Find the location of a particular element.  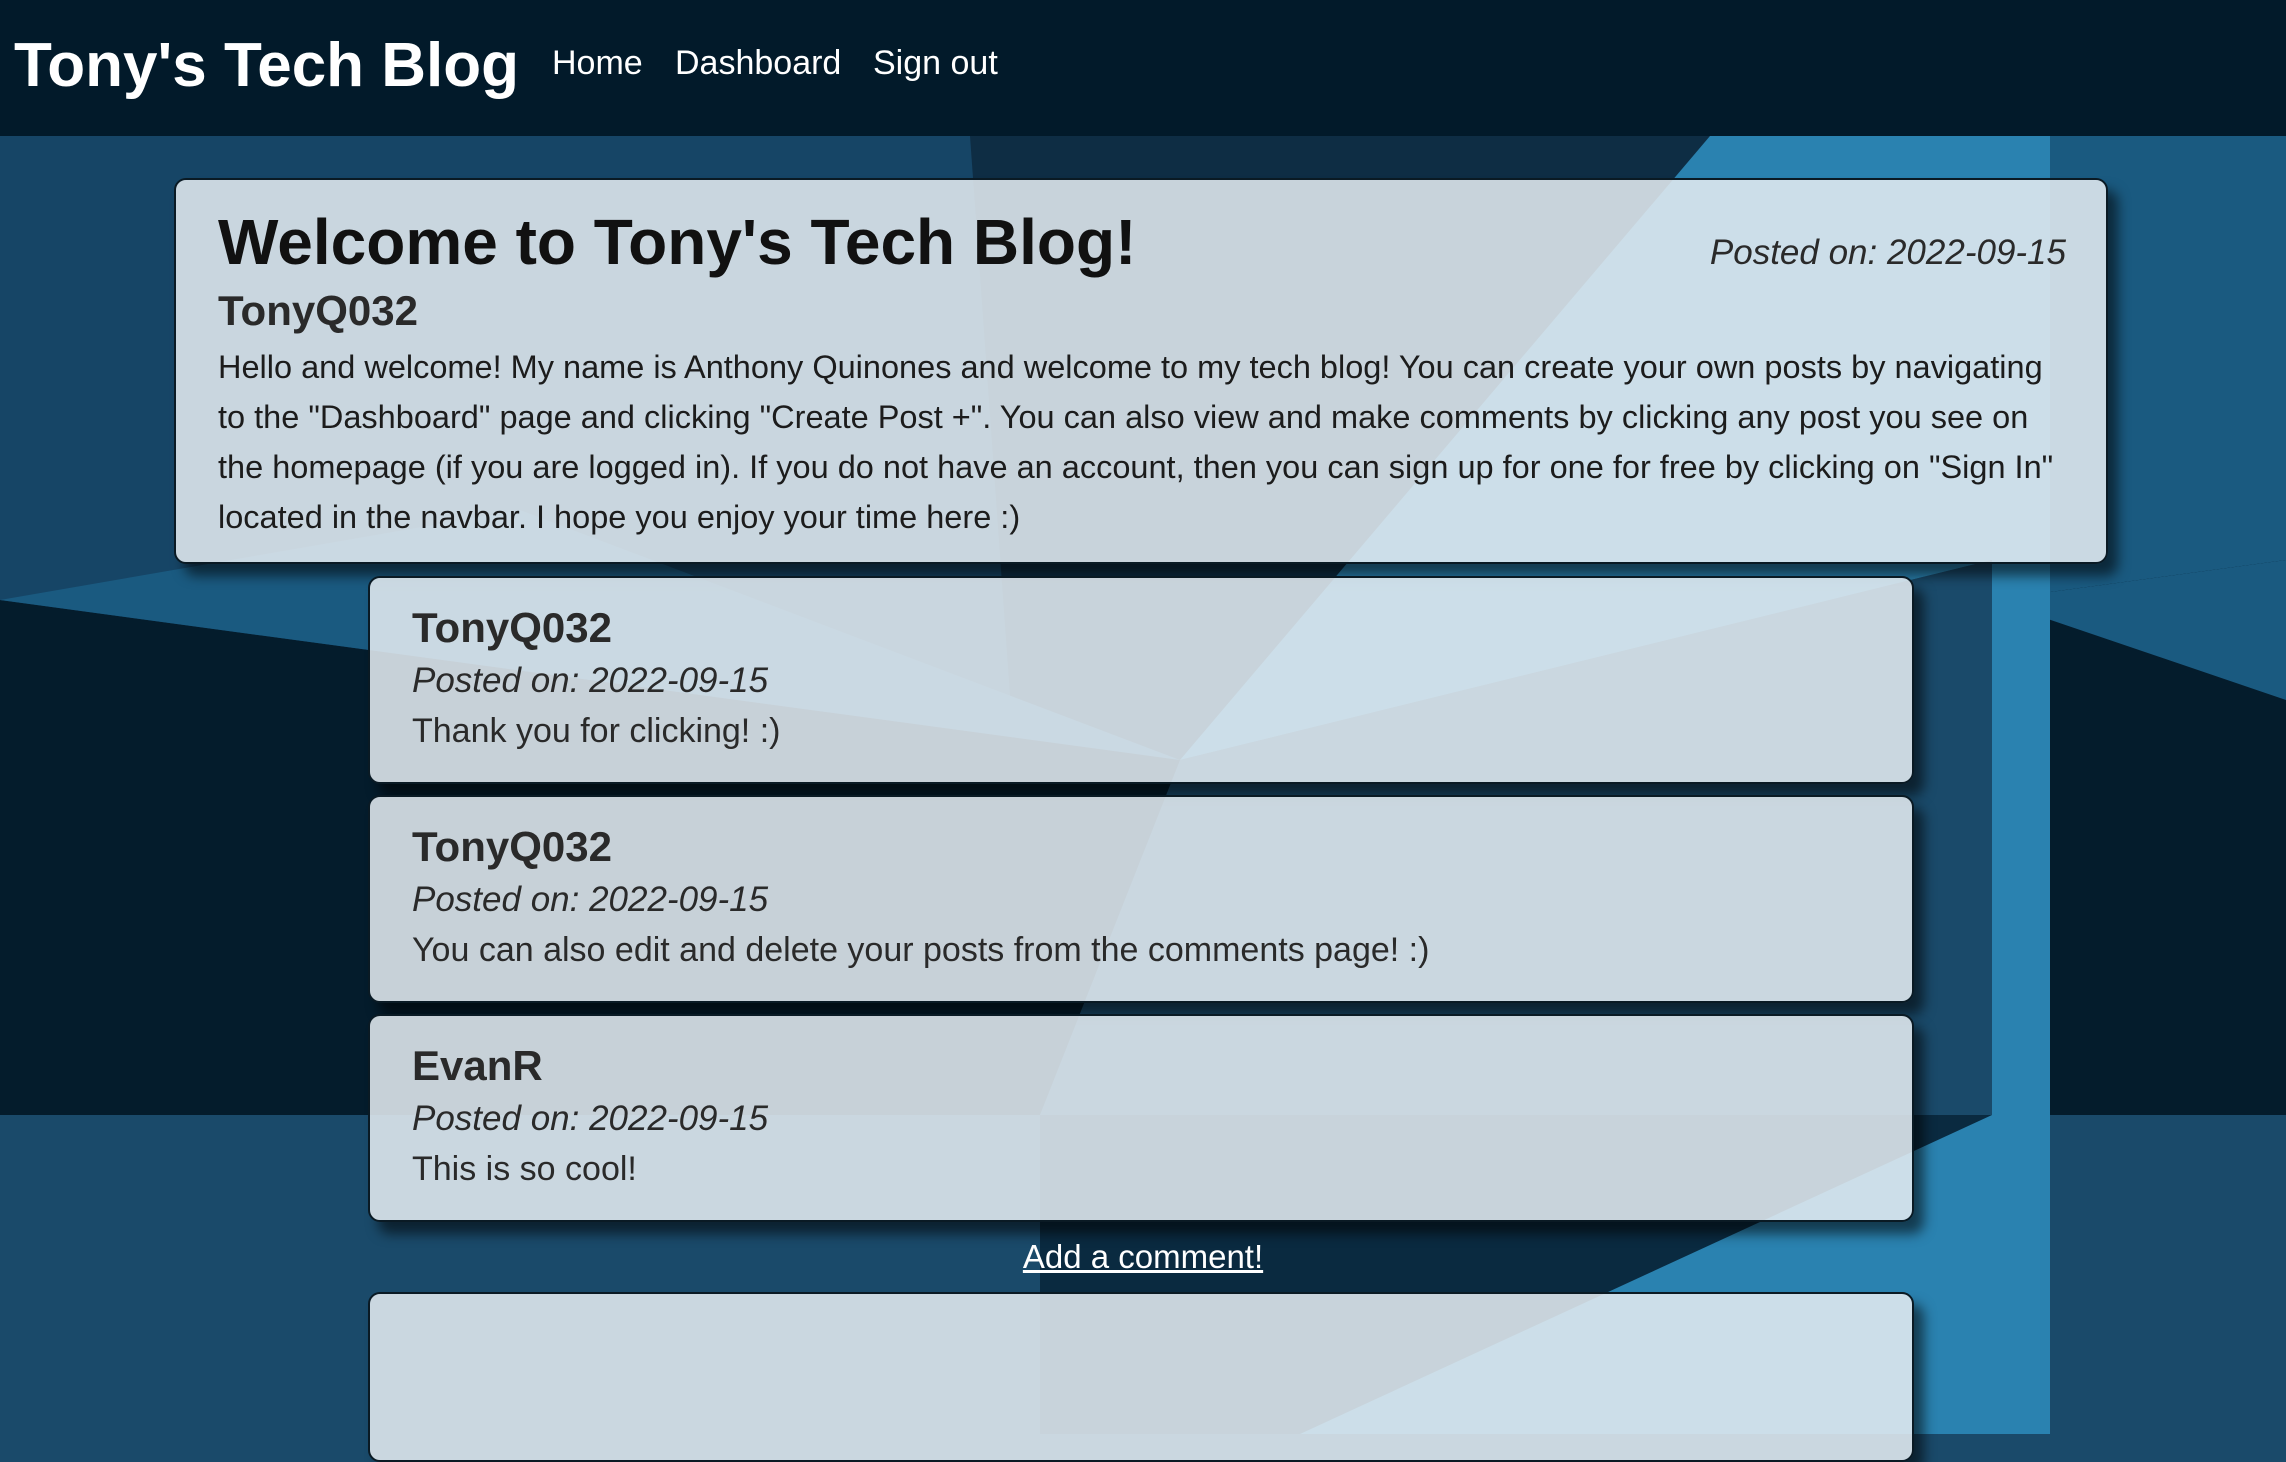

comment-form-card is located at coordinates (1141, 1377).